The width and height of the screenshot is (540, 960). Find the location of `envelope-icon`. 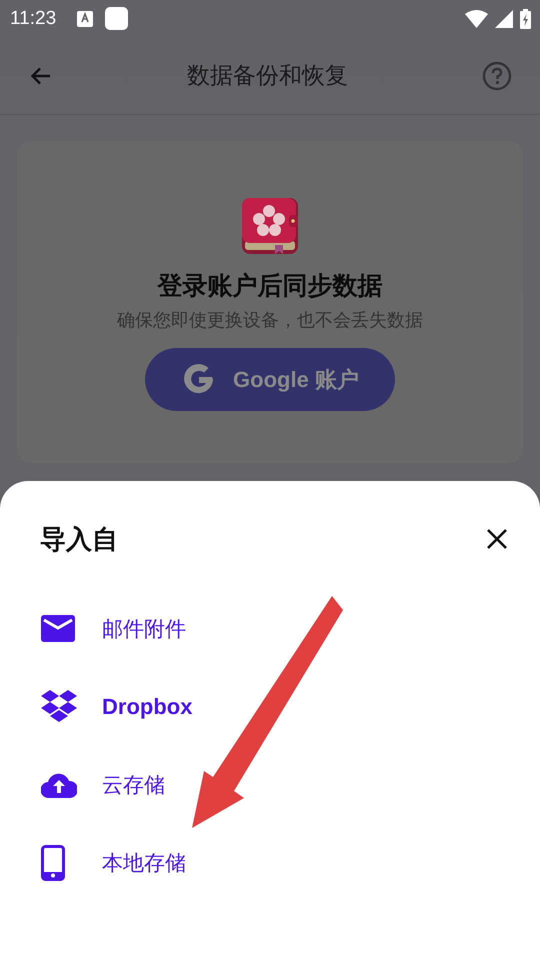

envelope-icon is located at coordinates (58, 629).